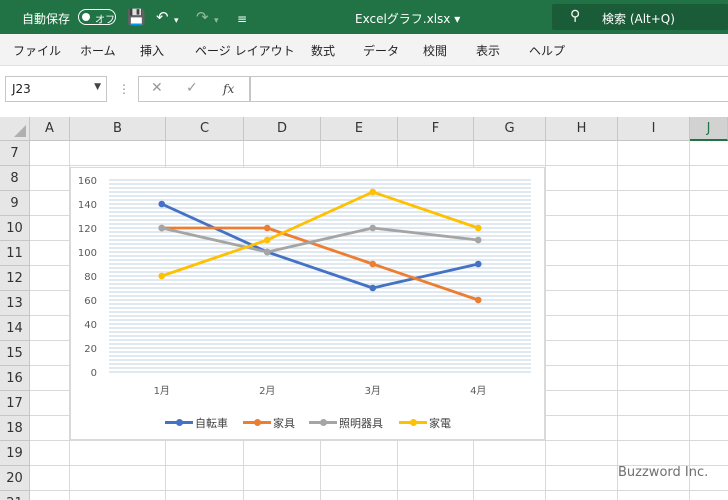 Image resolution: width=728 pixels, height=500 pixels. What do you see at coordinates (94, 373) in the screenshot?
I see `y-tick-label: 0` at bounding box center [94, 373].